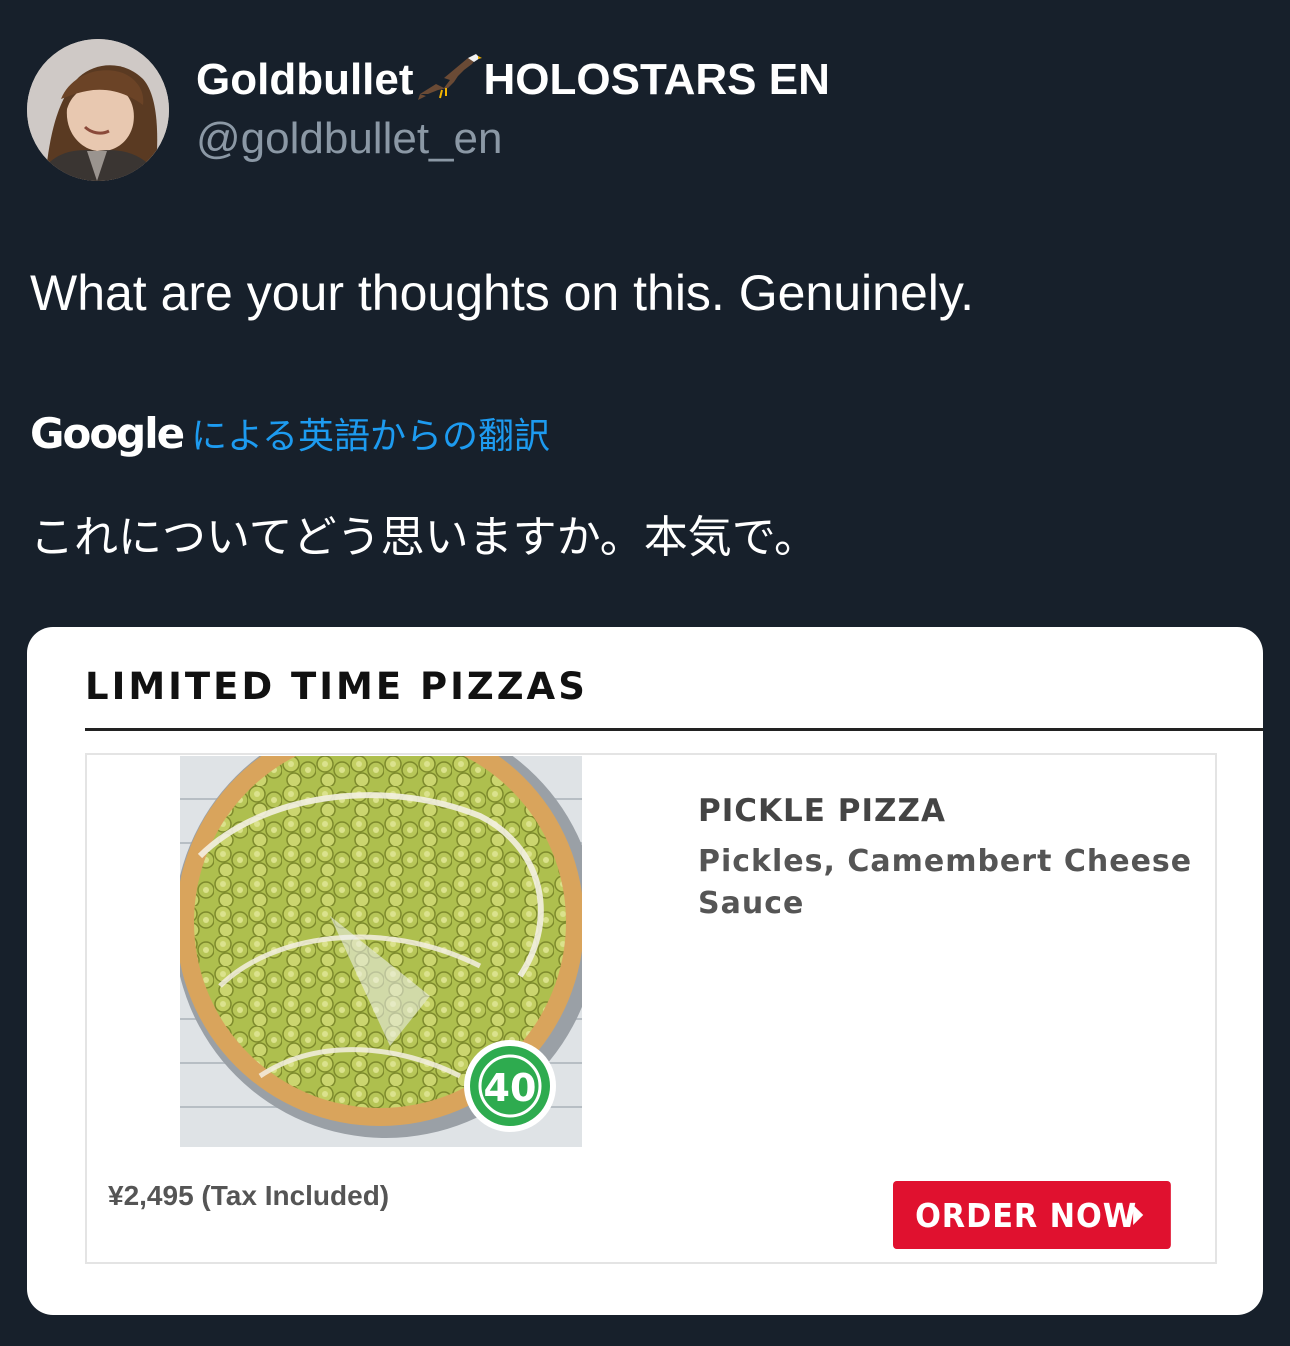 Image resolution: width=1290 pixels, height=1346 pixels. Describe the element at coordinates (305, 79) in the screenshot. I see `display-name-text: Goldbullet` at that location.